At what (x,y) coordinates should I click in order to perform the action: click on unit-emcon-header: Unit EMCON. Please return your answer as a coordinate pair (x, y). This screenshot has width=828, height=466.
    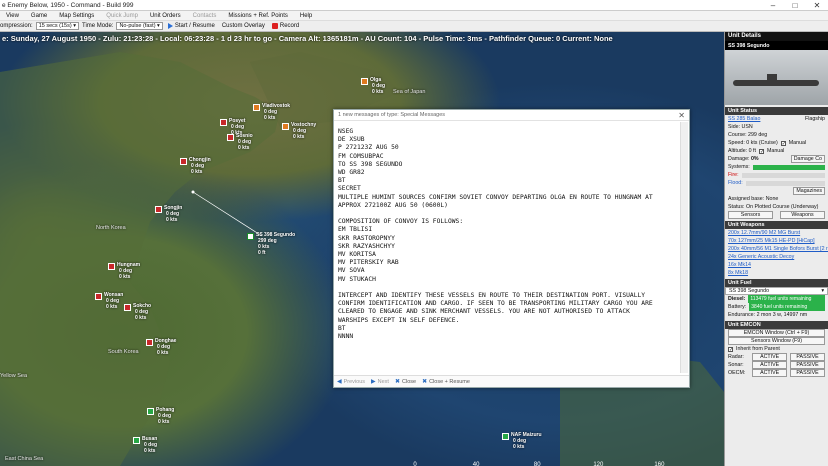
    Looking at the image, I should click on (776, 325).